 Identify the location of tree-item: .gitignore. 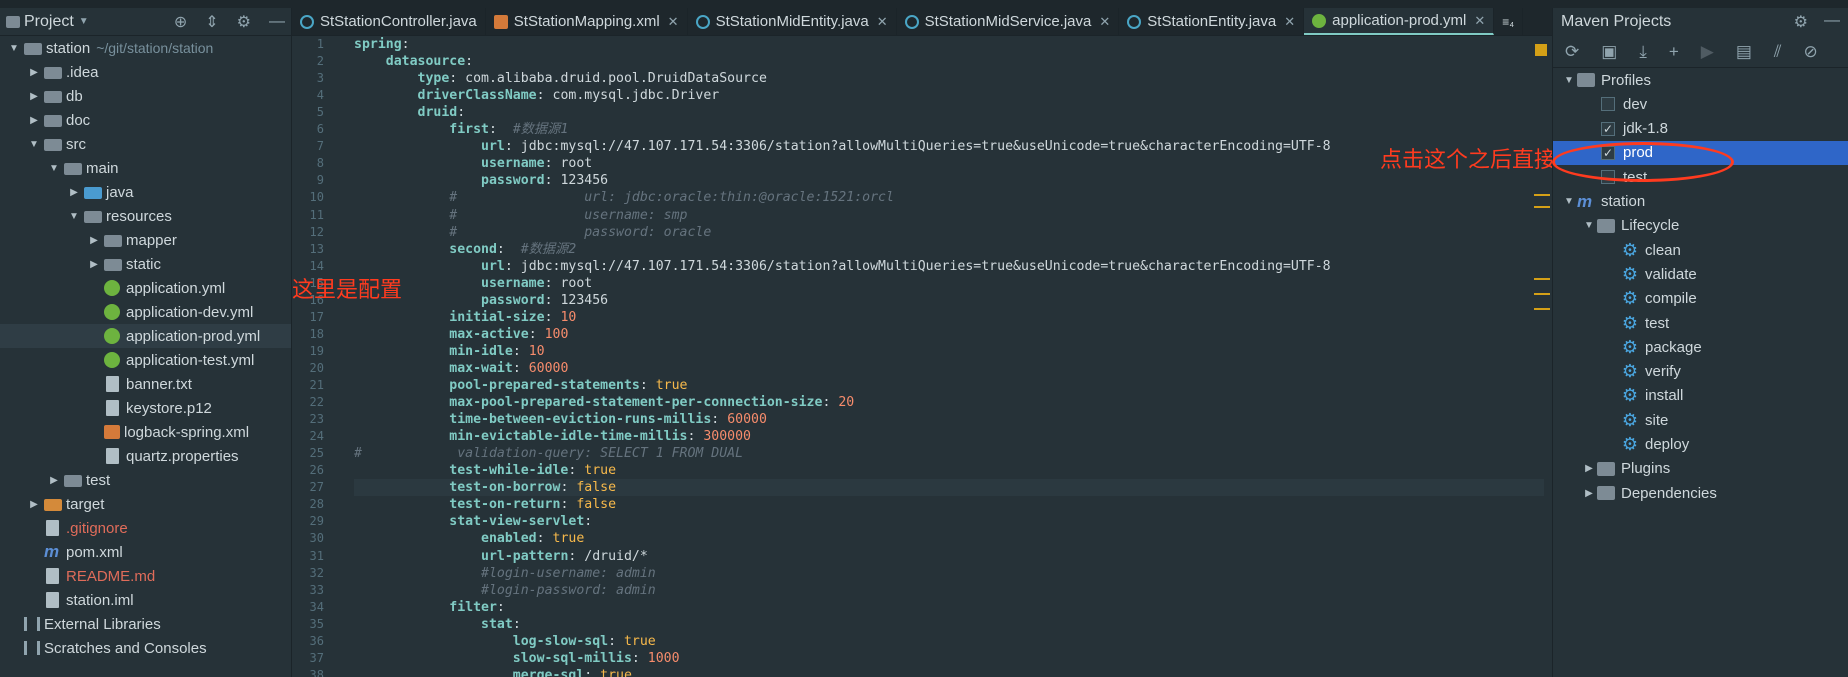
(145, 528).